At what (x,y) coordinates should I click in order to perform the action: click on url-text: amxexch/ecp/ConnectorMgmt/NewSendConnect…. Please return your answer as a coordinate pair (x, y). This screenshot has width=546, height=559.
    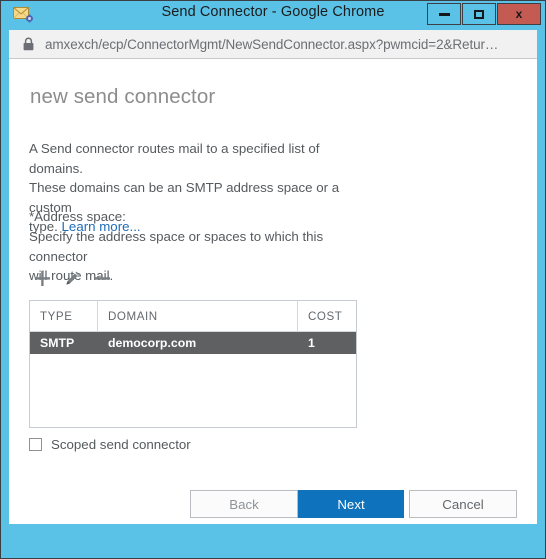
    Looking at the image, I should click on (272, 44).